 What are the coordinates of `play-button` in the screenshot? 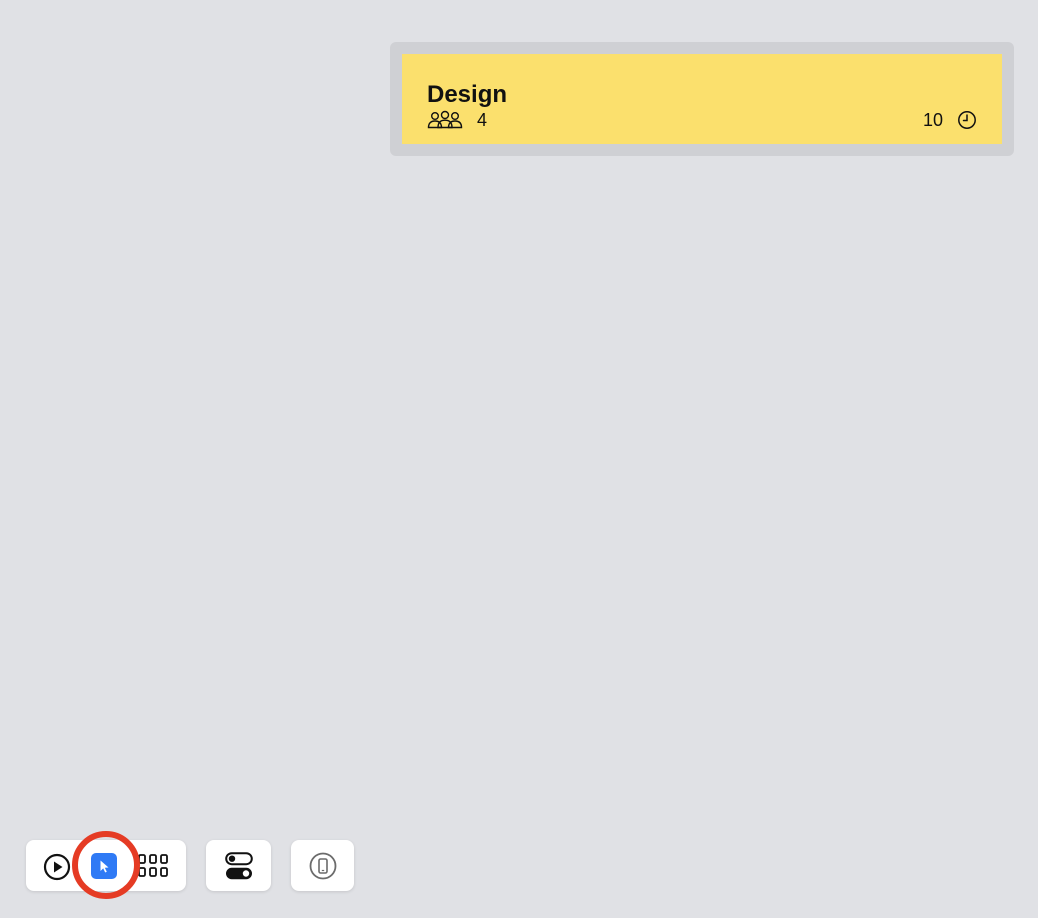 It's located at (57, 867).